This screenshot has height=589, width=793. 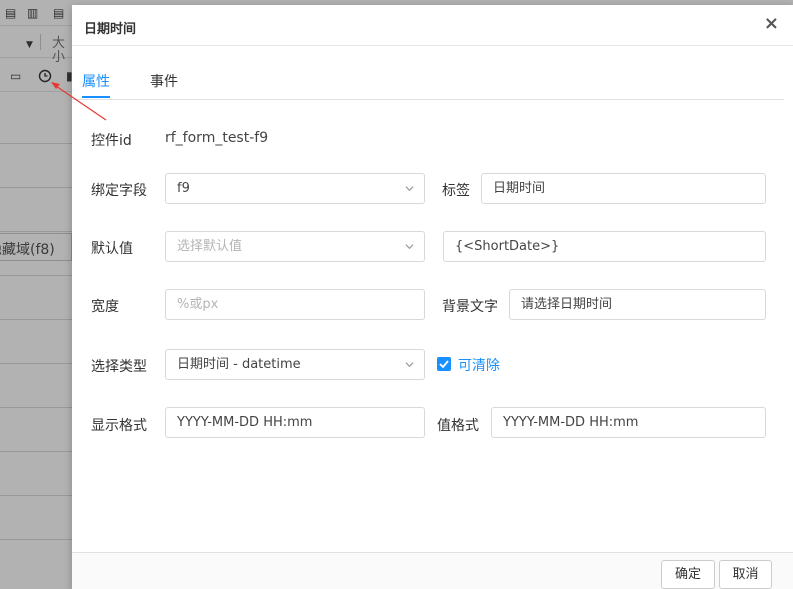 I want to click on background-text-input: 请选择日期时间, so click(x=637, y=304).